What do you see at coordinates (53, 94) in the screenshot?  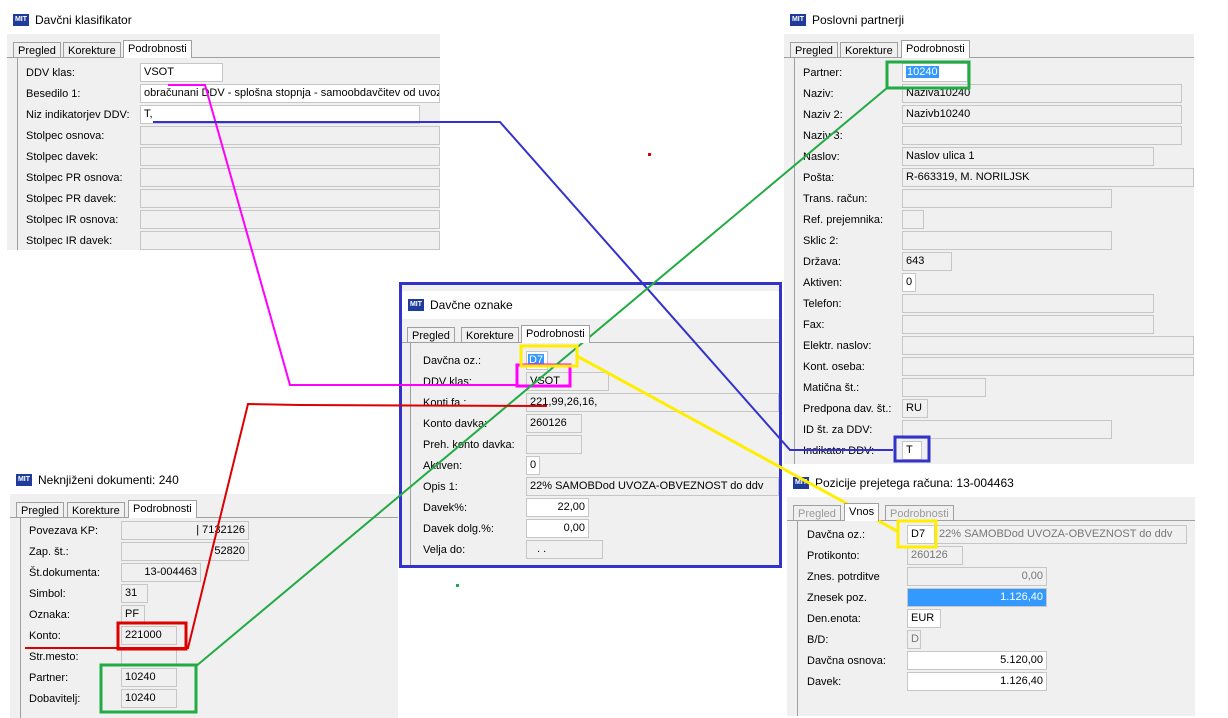 I see `label-besedilo-1: Besedilo 1:` at bounding box center [53, 94].